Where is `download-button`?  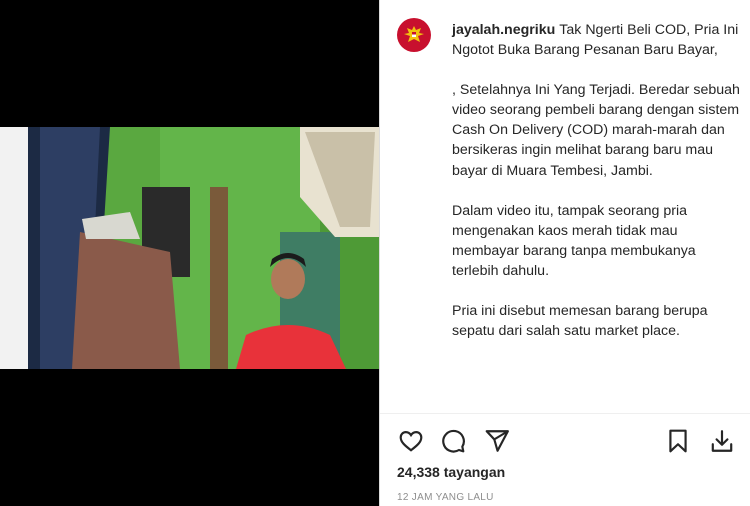
download-button is located at coordinates (722, 441).